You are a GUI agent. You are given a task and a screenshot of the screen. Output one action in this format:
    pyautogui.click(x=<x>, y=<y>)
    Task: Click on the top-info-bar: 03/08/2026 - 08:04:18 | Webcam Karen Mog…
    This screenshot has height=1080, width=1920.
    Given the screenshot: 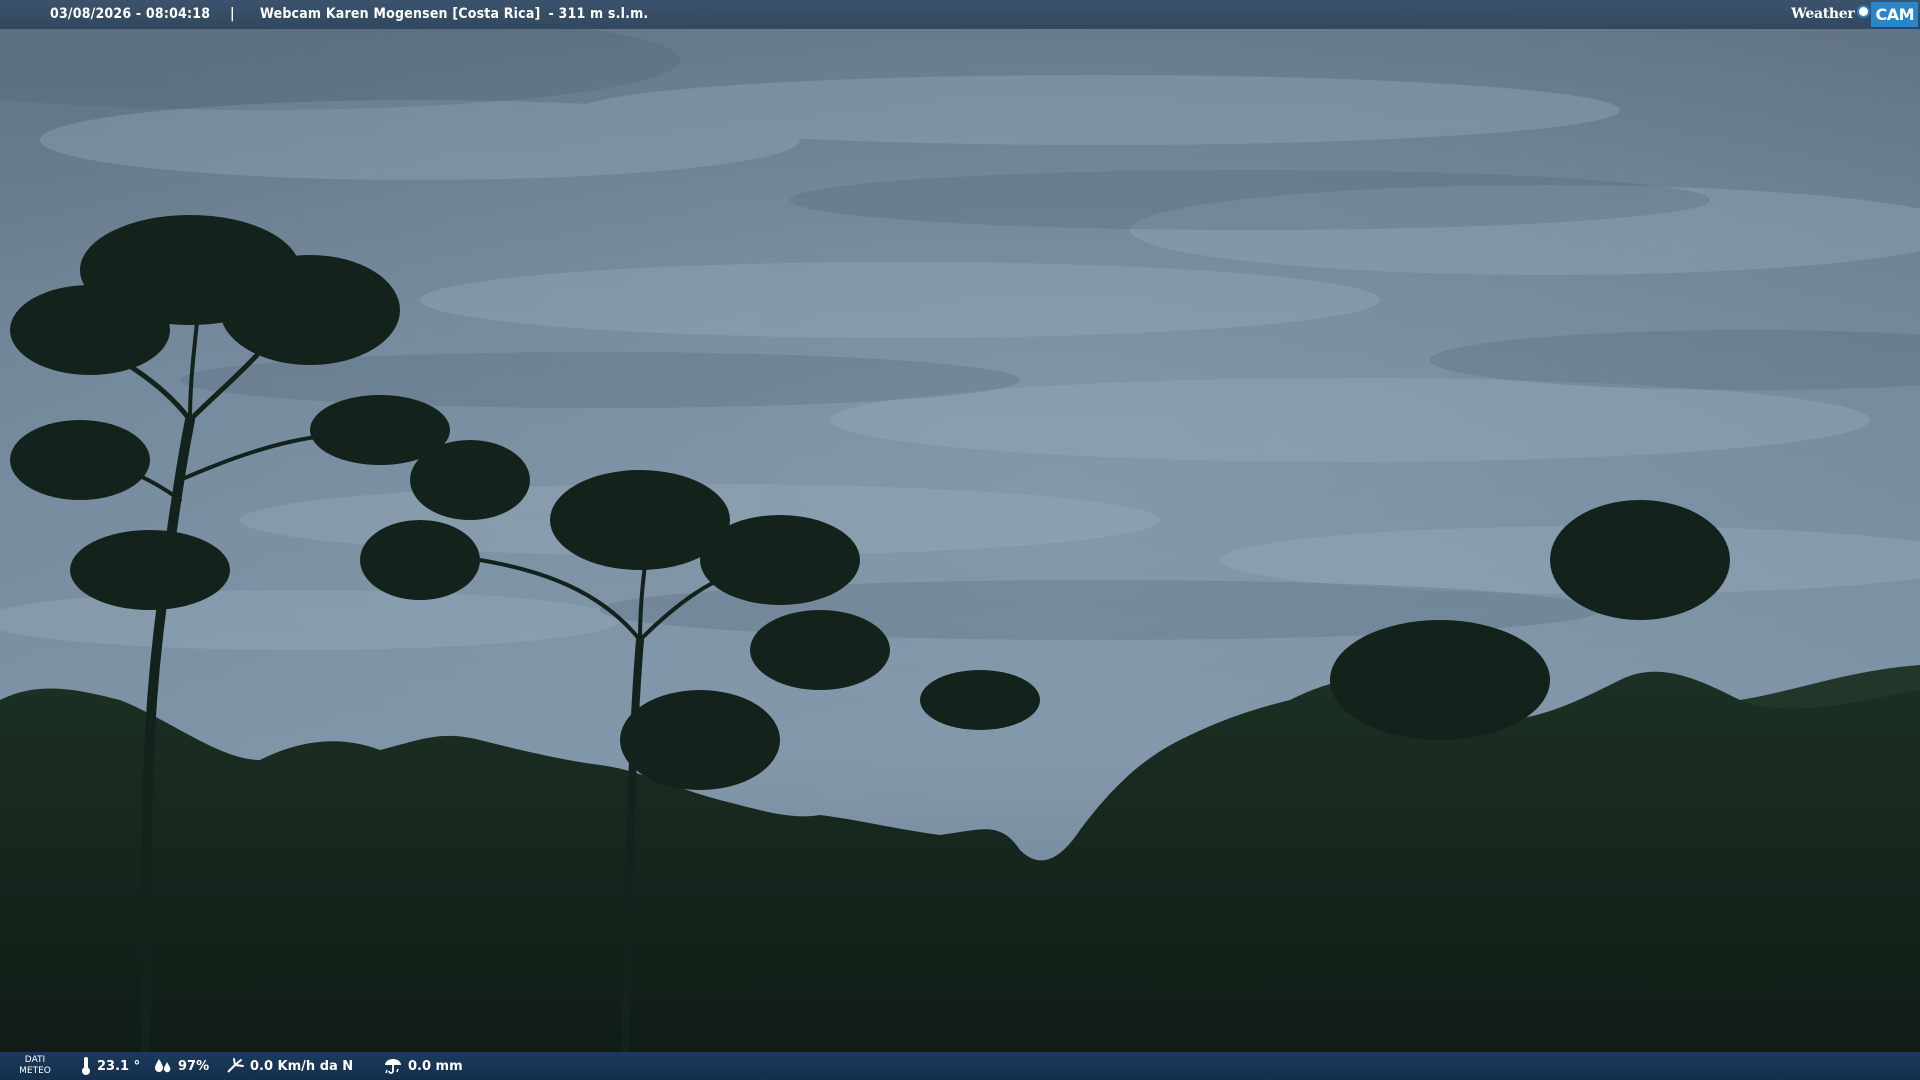 What is the action you would take?
    pyautogui.click(x=960, y=14)
    